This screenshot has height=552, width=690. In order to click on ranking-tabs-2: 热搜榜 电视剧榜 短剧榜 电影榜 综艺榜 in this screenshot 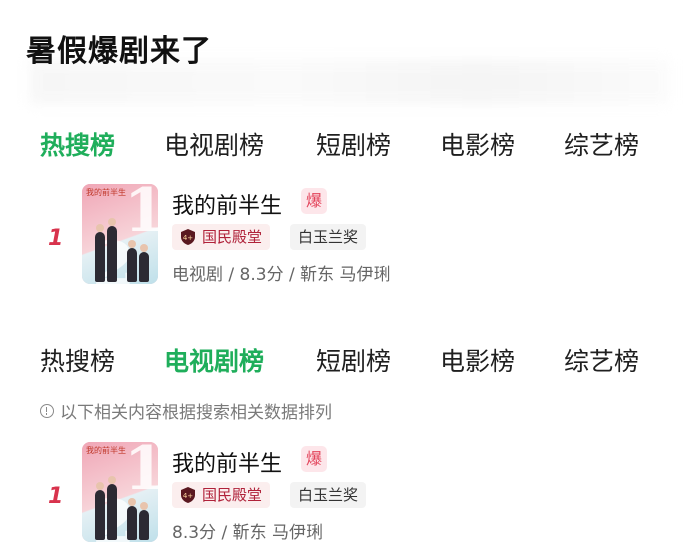, I will do `click(345, 362)`.